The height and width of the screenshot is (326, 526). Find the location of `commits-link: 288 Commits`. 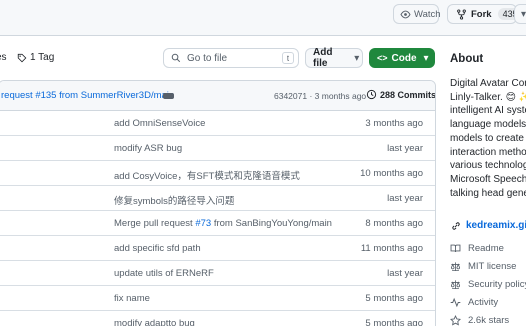

commits-link: 288 Commits is located at coordinates (401, 94).